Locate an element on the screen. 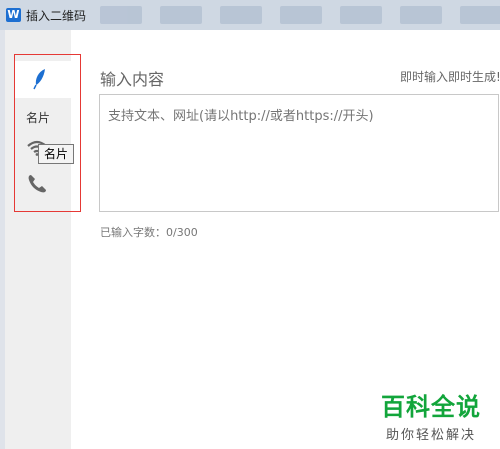 Image resolution: width=500 pixels, height=449 pixels. instant-hint: 即时输入即时生成! is located at coordinates (450, 77).